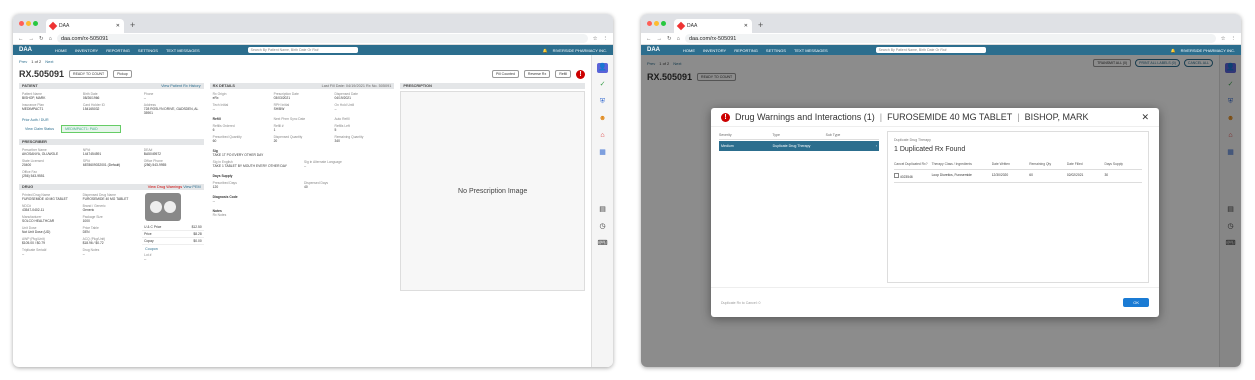 The image size is (1255, 380). I want to click on tab-title: DAA, so click(64, 26).